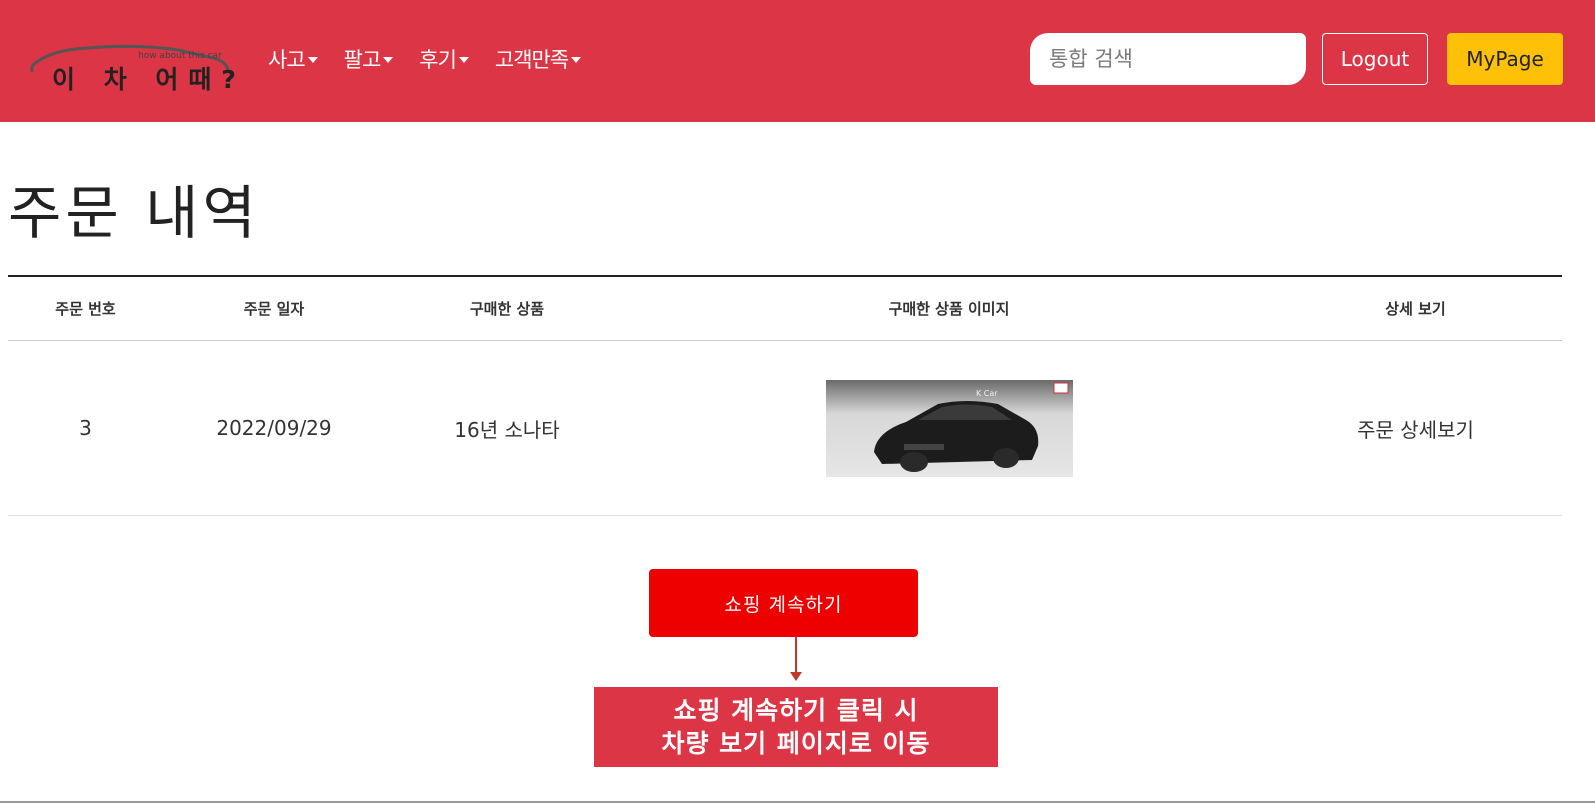 The width and height of the screenshot is (1595, 804). I want to click on annotation-box: 쇼핑 계속하기 클릭 시 차량 보기 페이지로 이동, so click(796, 727).